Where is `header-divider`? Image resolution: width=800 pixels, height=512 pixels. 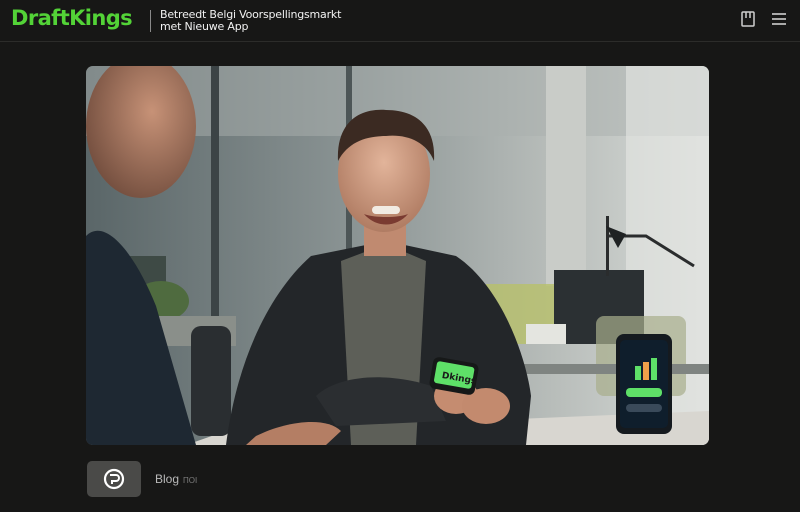 header-divider is located at coordinates (150, 21).